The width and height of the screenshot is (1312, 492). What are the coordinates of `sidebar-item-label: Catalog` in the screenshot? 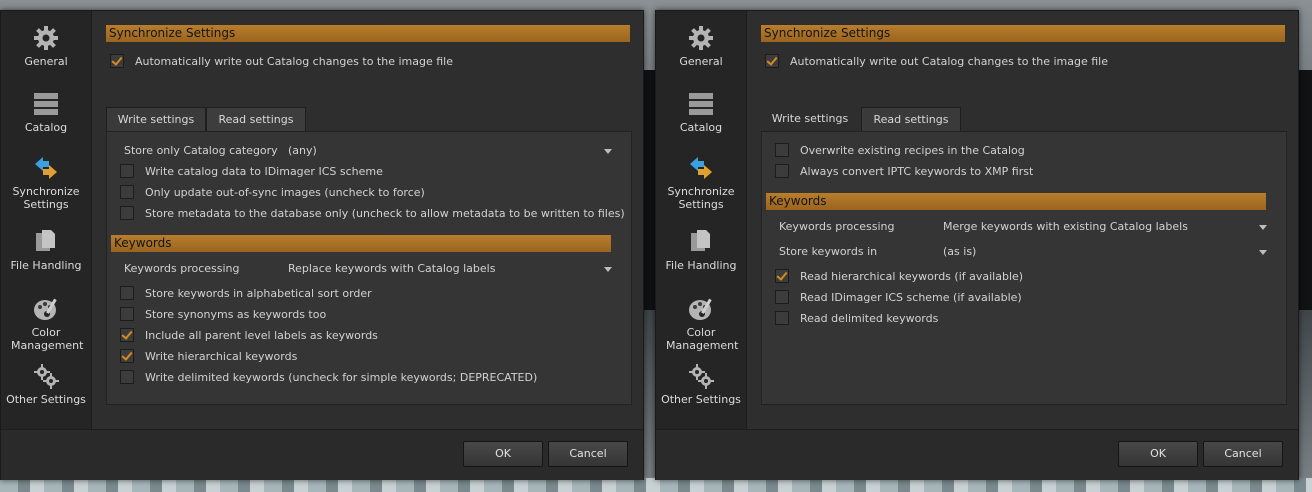 It's located at (46, 127).